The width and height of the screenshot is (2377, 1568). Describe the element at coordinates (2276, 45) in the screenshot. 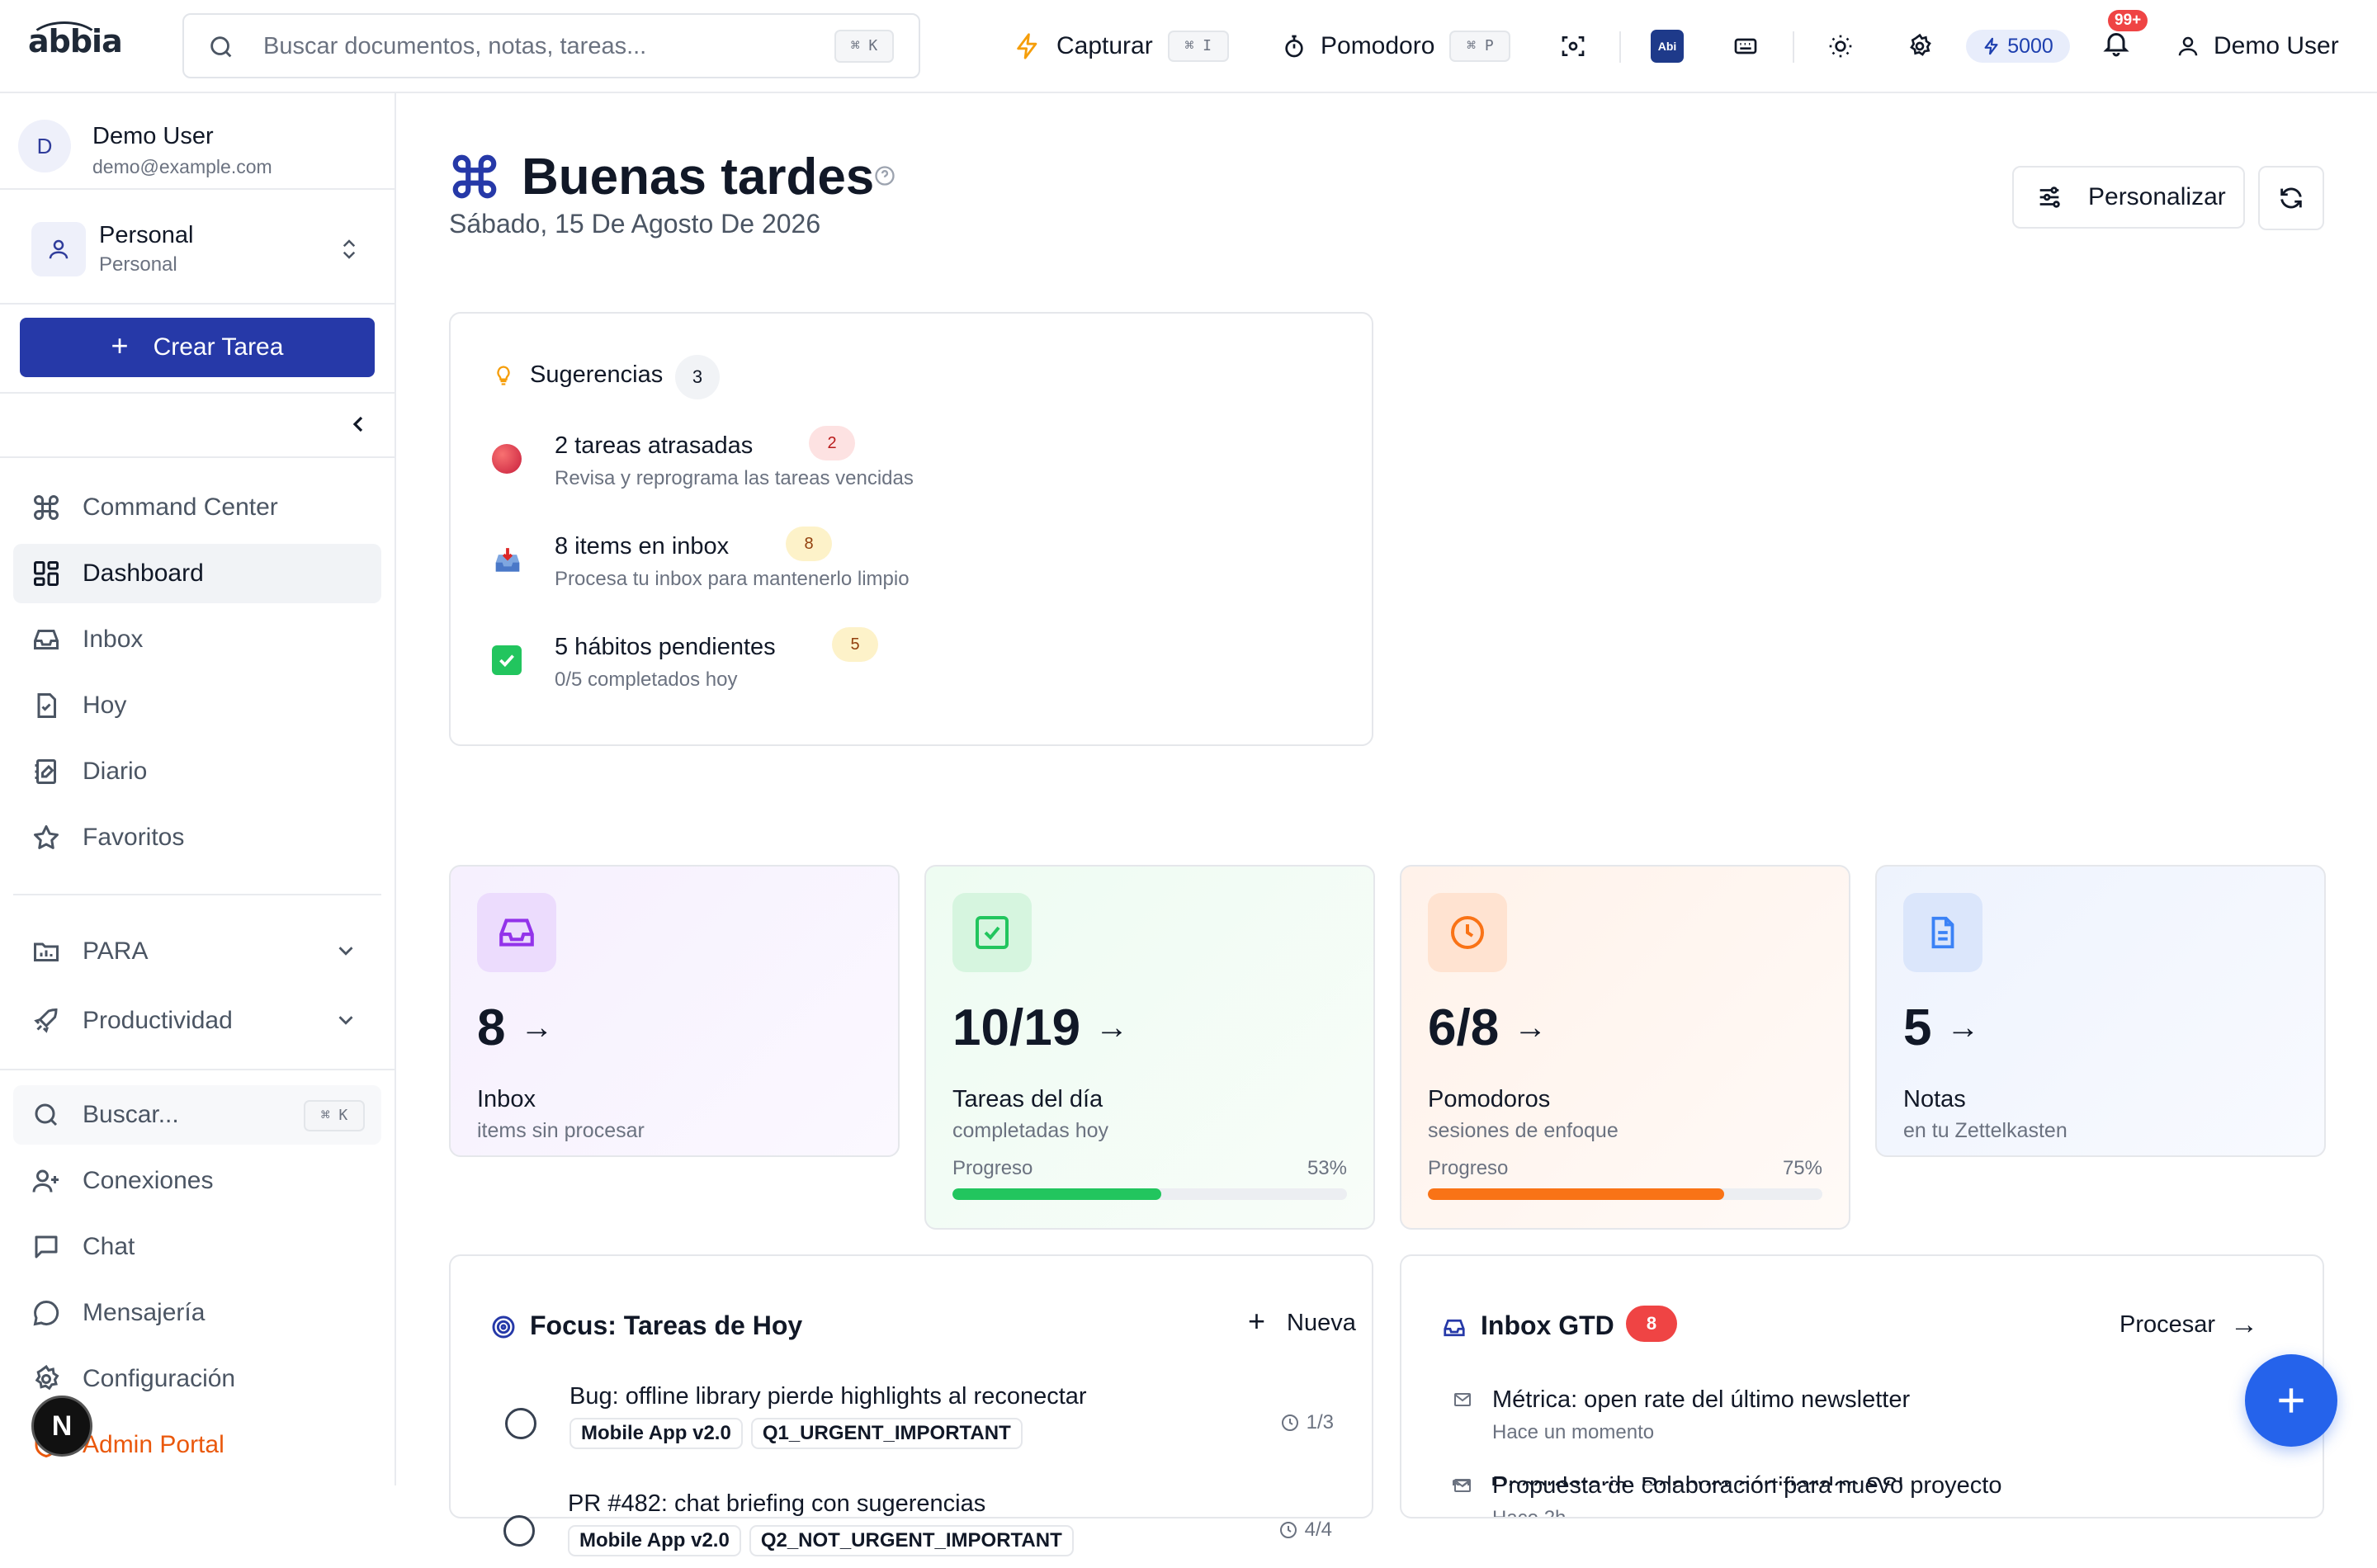

I see `user-name: Demo User` at that location.